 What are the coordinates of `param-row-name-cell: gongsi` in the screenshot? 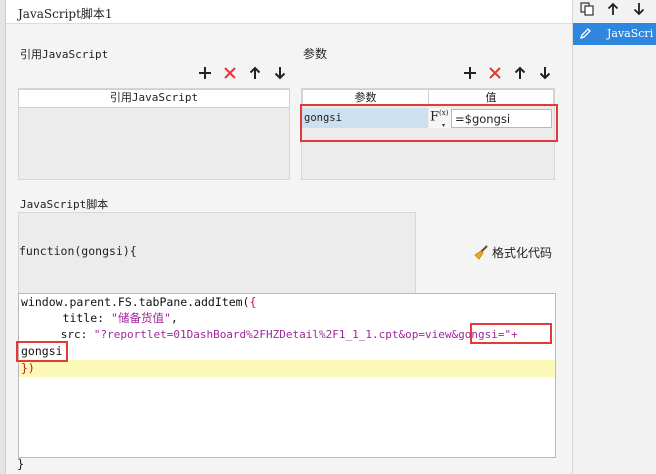 It's located at (365, 118).